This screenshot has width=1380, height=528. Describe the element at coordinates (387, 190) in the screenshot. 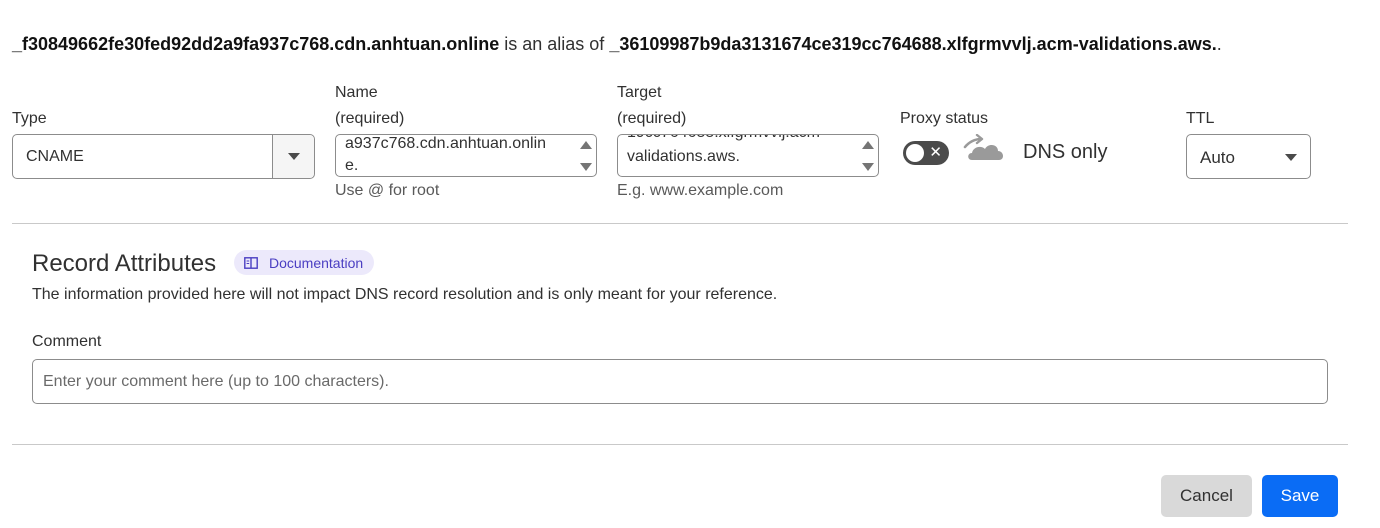

I see `name-hint: Use @ for root` at that location.